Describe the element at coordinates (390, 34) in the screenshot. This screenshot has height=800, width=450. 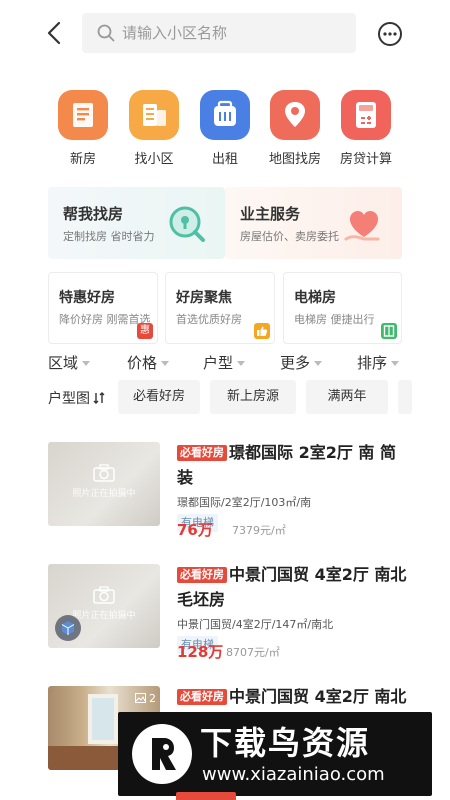
I see `message-icon` at that location.